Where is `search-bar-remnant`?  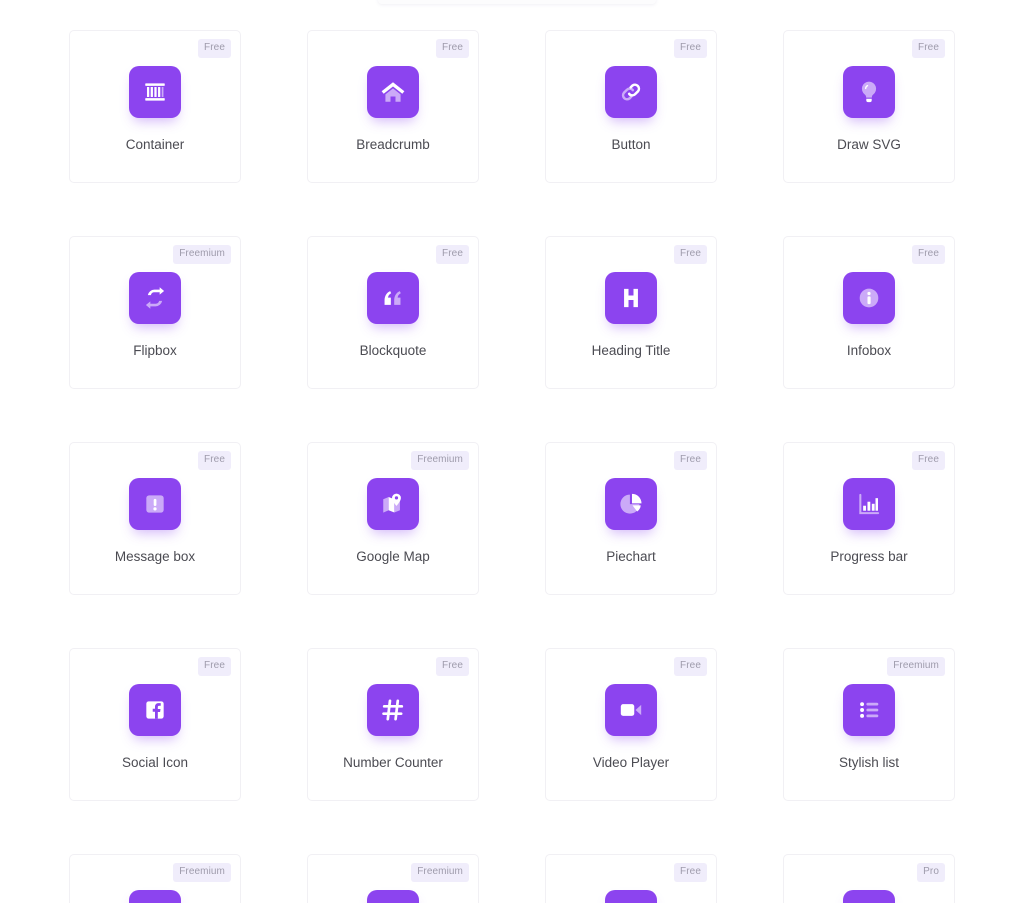 search-bar-remnant is located at coordinates (517, 2).